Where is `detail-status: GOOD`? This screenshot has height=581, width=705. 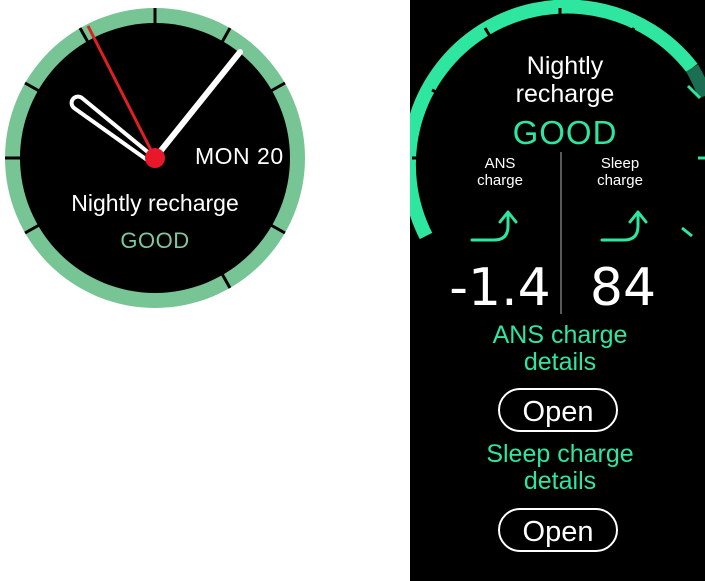 detail-status: GOOD is located at coordinates (565, 132).